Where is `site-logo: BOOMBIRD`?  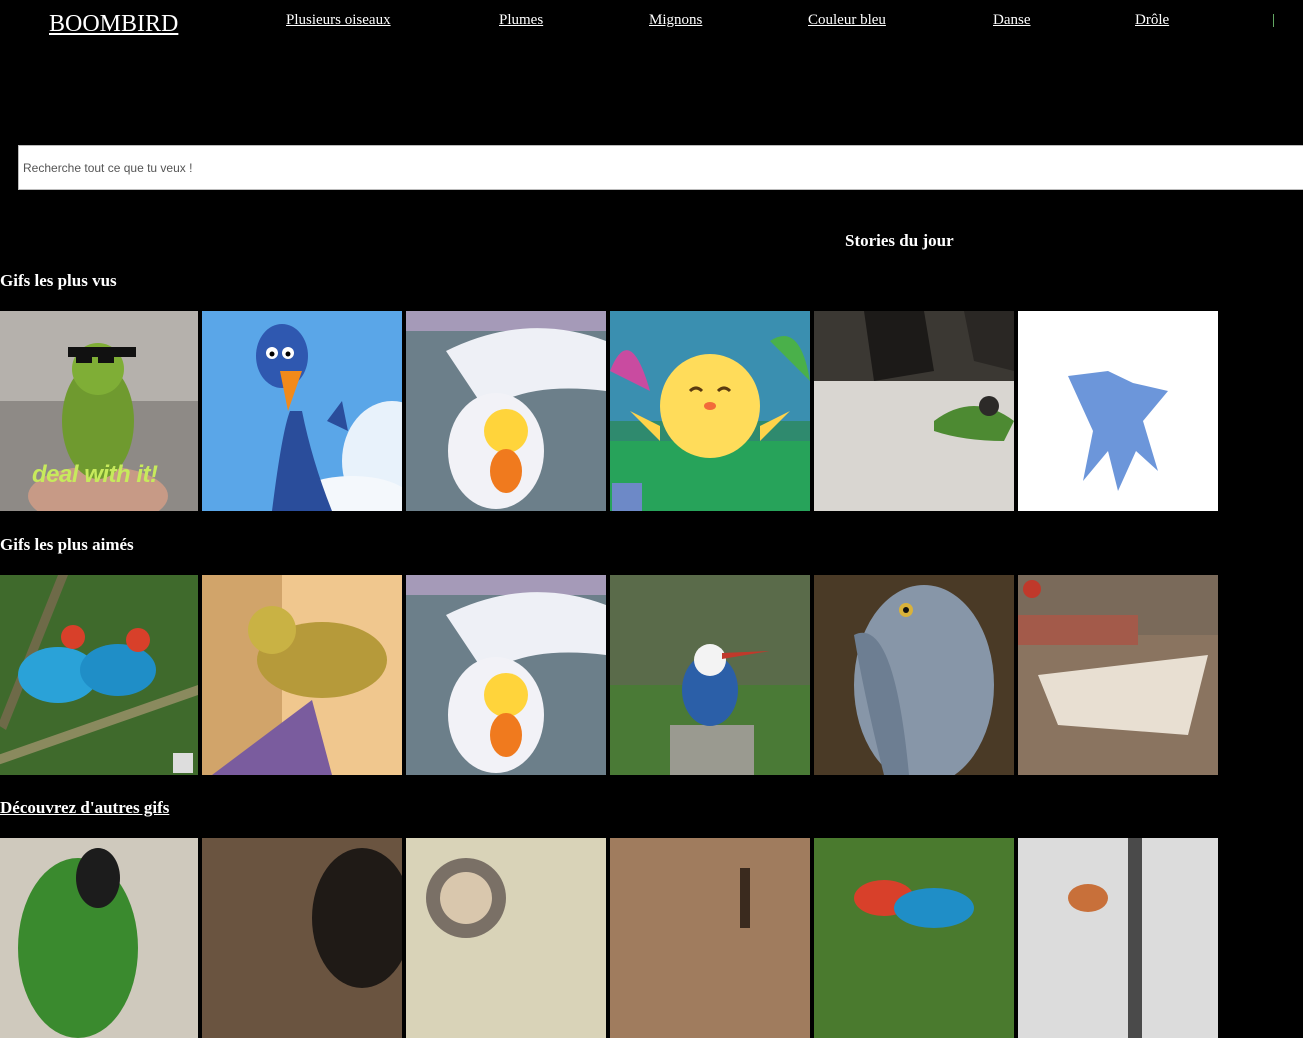 site-logo: BOOMBIRD is located at coordinates (113, 24).